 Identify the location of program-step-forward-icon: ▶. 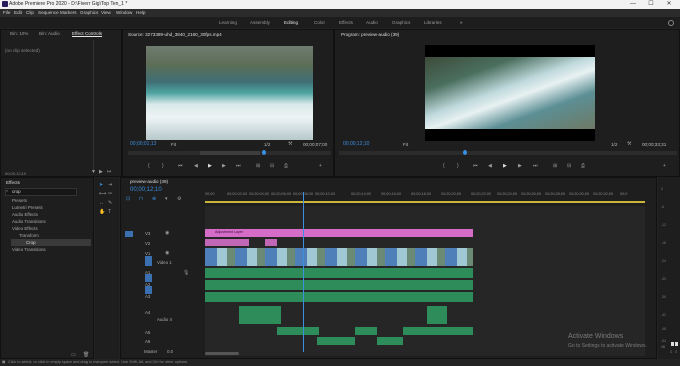
(520, 166).